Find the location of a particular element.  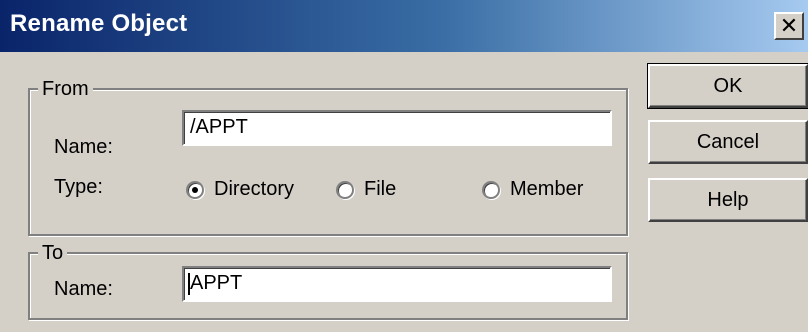

help-button: Help is located at coordinates (728, 200).